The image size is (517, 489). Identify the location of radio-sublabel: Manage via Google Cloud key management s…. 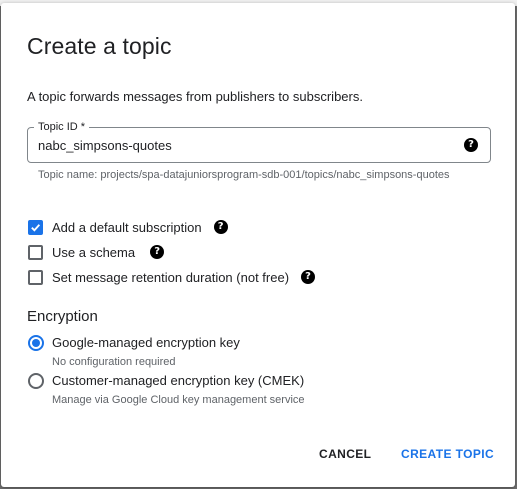
(178, 400).